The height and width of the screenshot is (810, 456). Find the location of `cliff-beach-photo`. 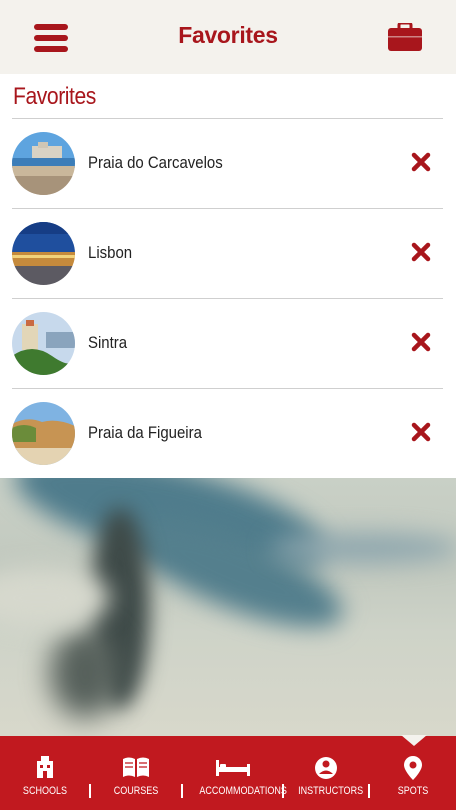

cliff-beach-photo is located at coordinates (43, 433).